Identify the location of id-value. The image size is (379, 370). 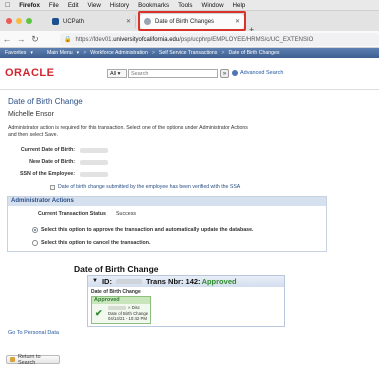
(128, 281).